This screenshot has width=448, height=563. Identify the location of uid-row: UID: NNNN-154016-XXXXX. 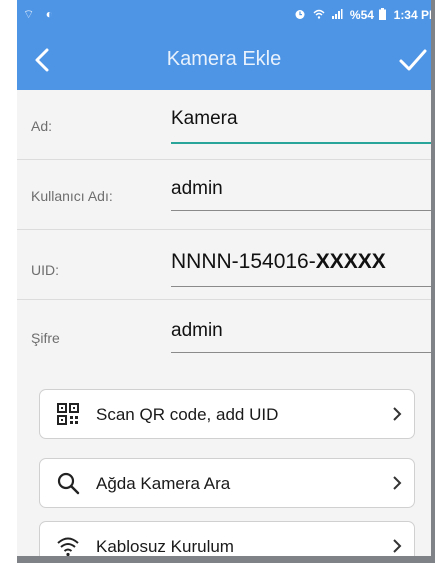
(224, 265).